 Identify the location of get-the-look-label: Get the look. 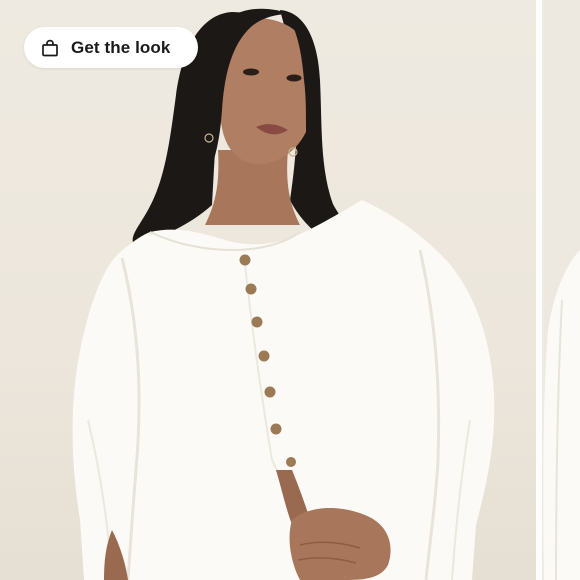
(121, 47).